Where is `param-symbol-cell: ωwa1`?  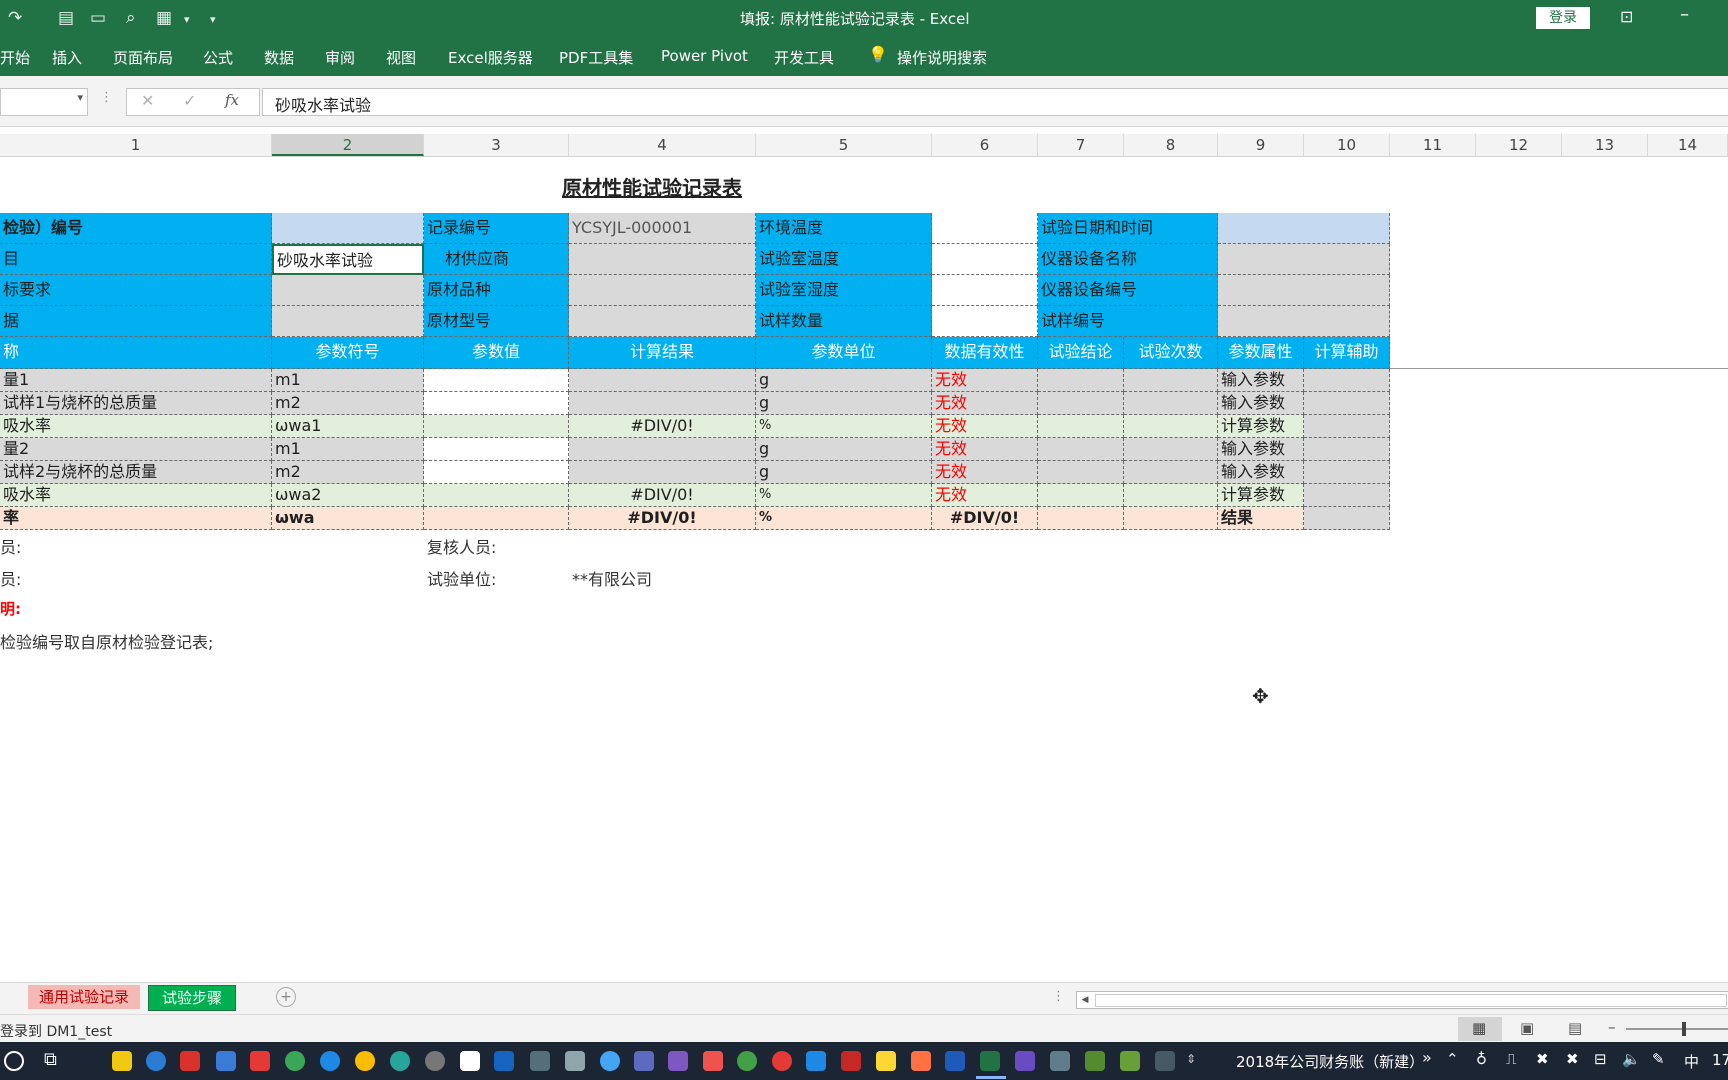
param-symbol-cell: ωwa1 is located at coordinates (348, 426).